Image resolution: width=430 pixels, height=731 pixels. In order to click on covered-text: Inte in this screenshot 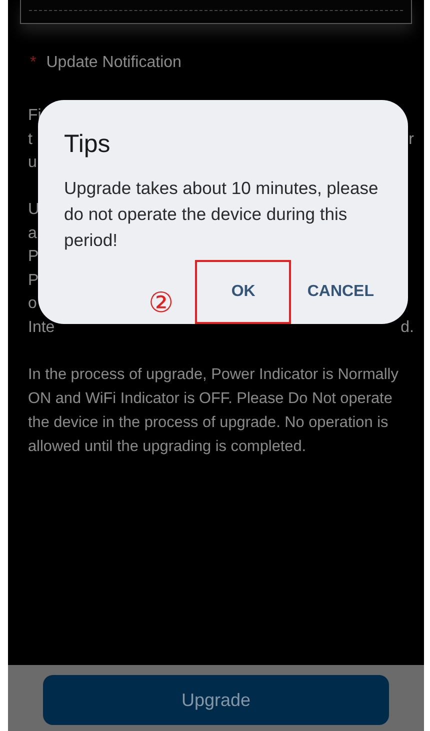, I will do `click(41, 328)`.